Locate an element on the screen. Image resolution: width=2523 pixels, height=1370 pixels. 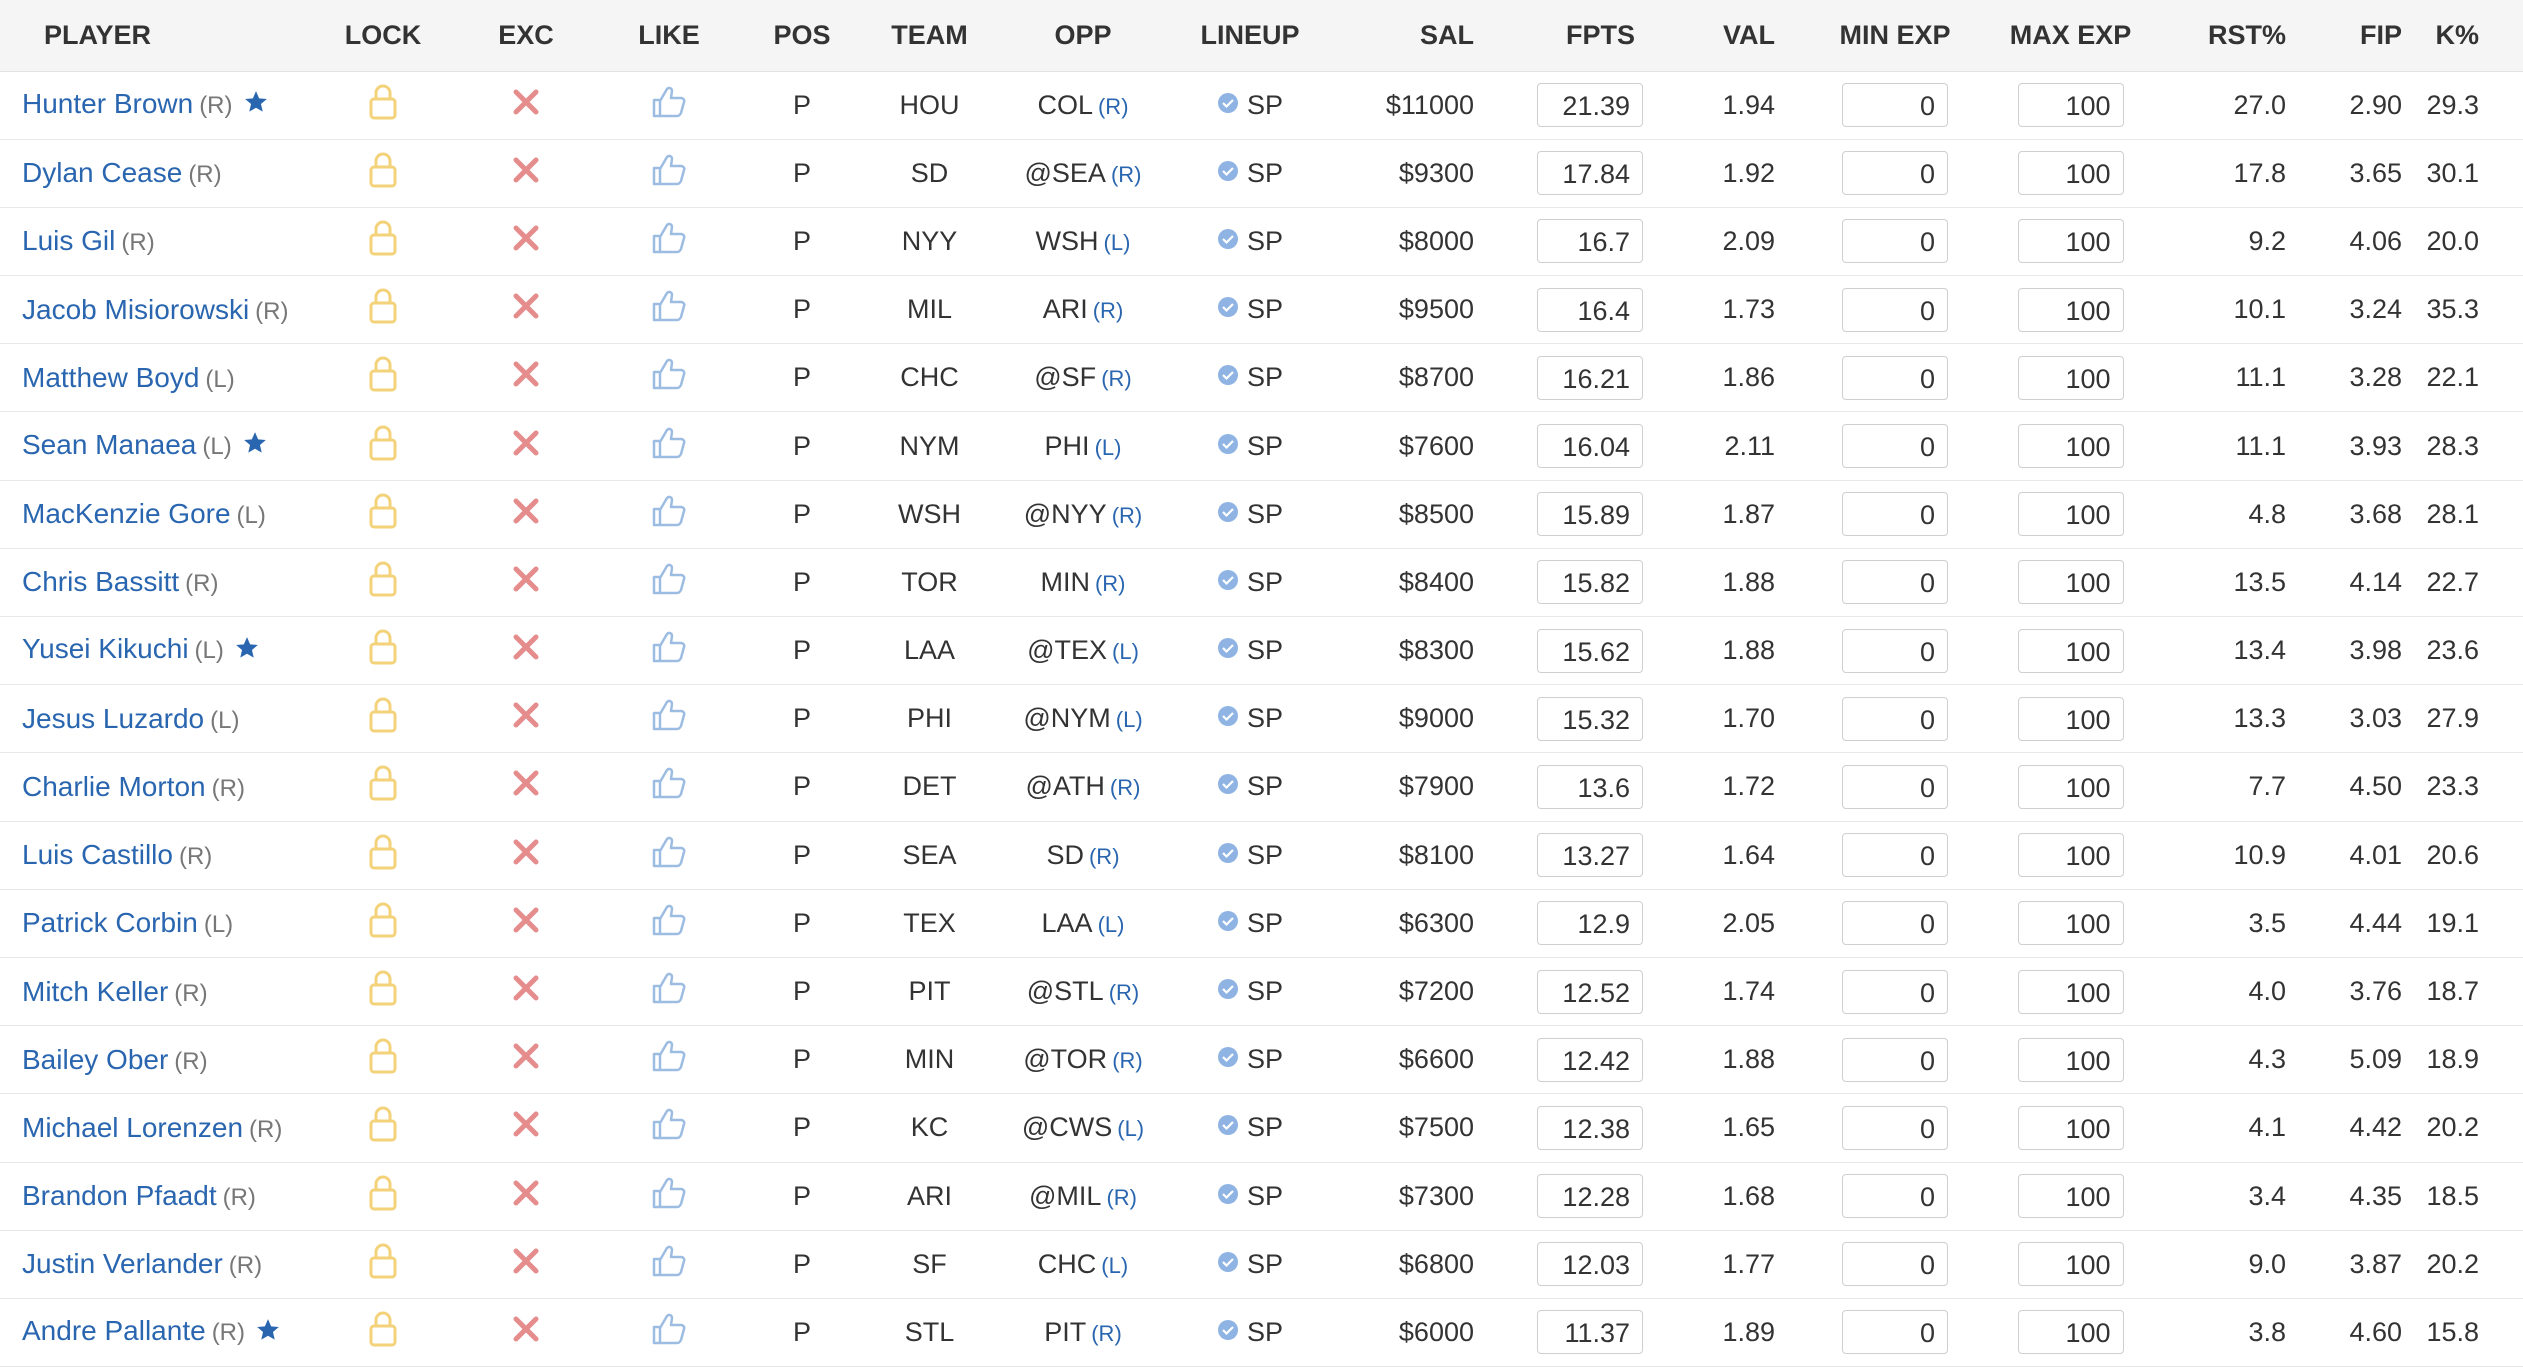
fpts-input: 13.27 is located at coordinates (1590, 855).